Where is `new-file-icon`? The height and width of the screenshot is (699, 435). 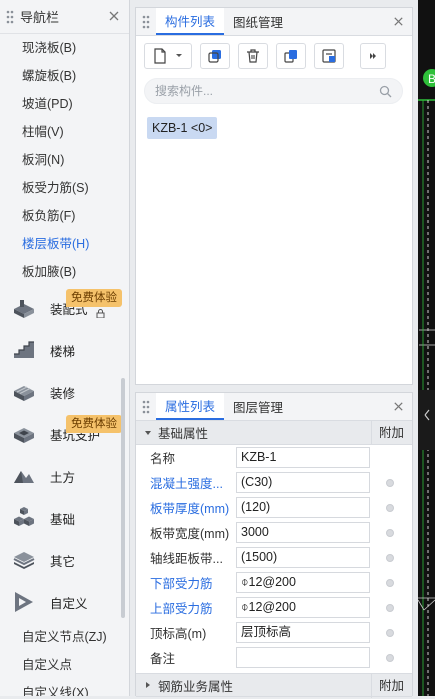 new-file-icon is located at coordinates (160, 56).